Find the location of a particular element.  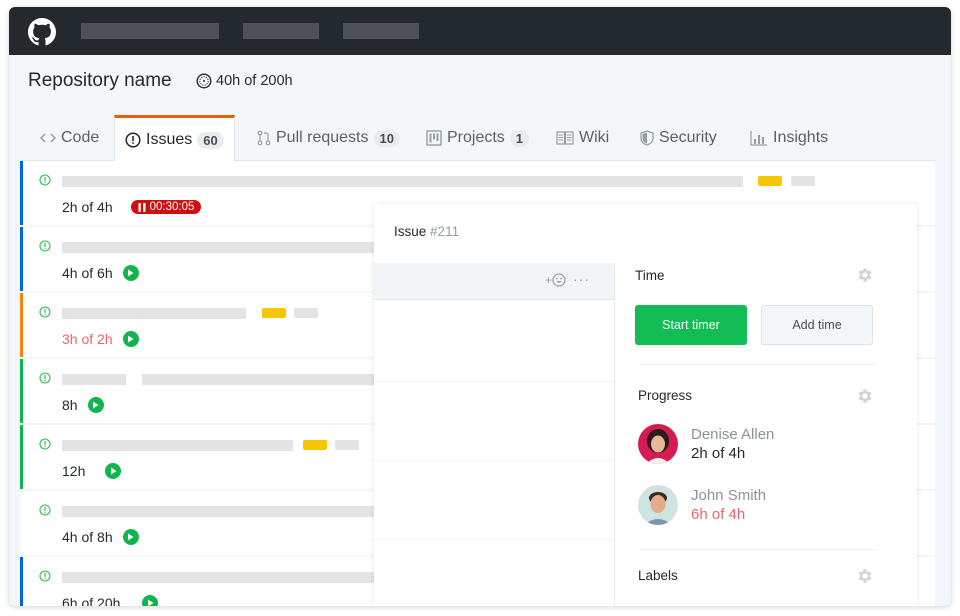

issue-number: #211 is located at coordinates (445, 231).